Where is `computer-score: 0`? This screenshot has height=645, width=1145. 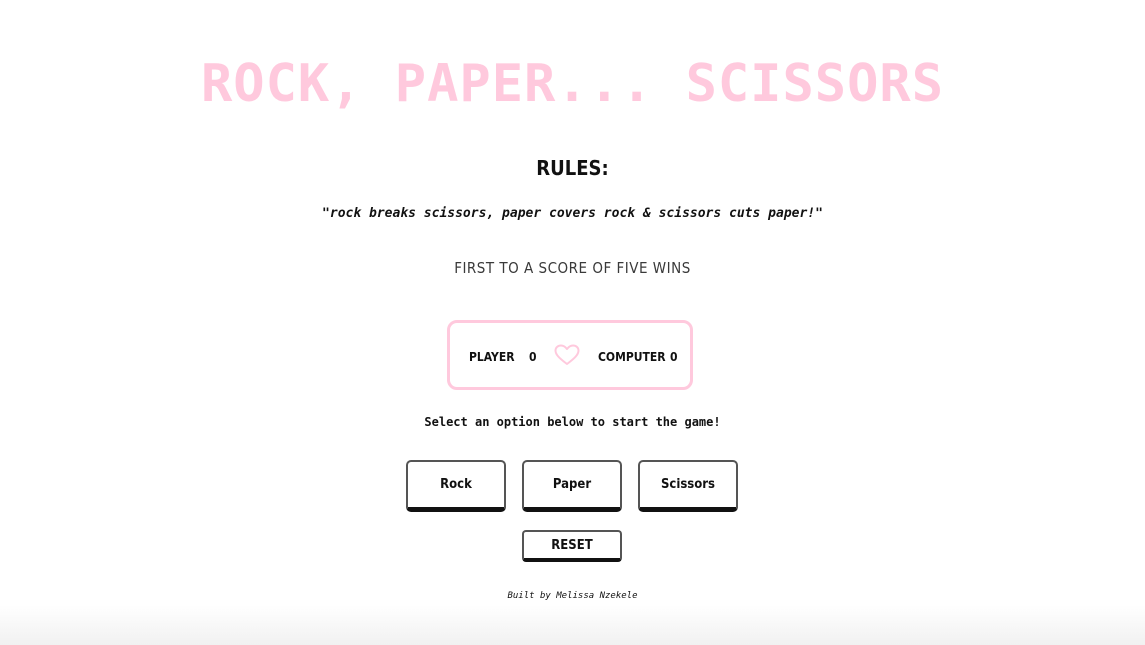 computer-score: 0 is located at coordinates (674, 357).